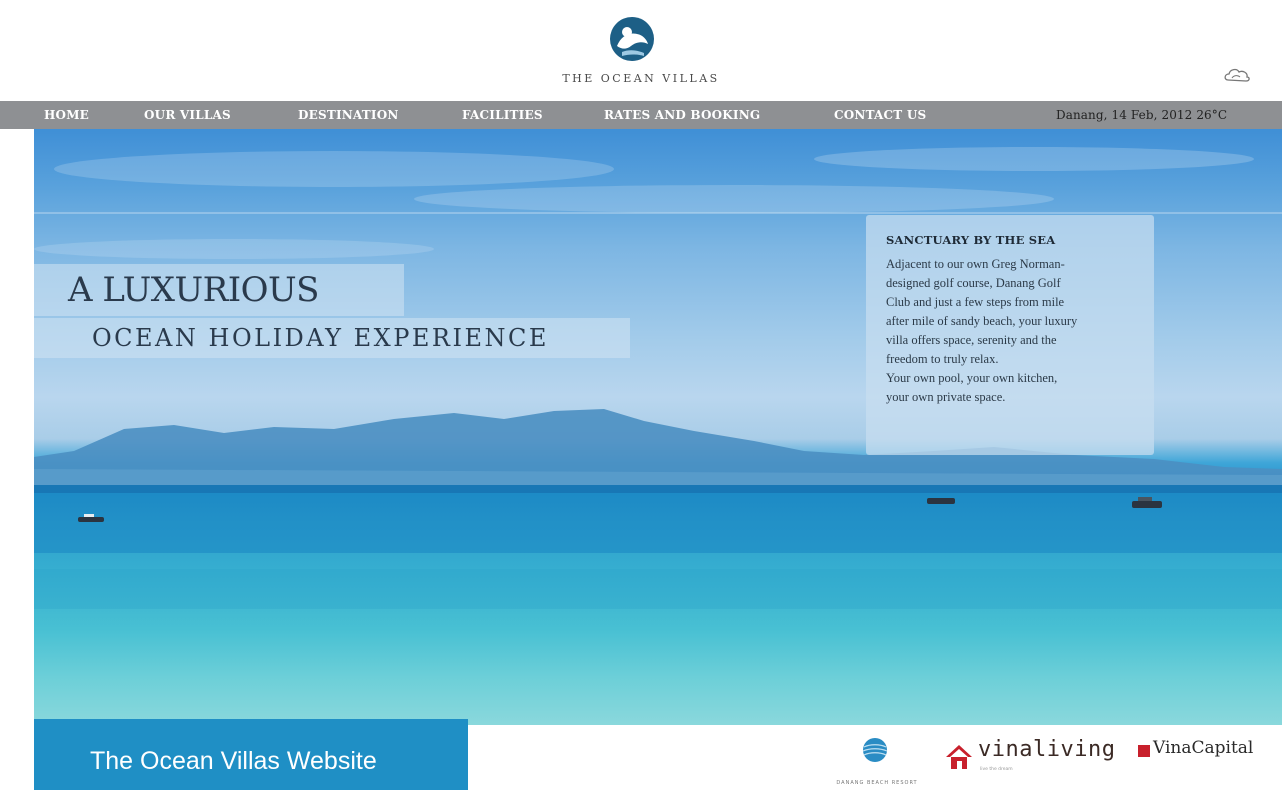 The width and height of the screenshot is (1282, 790). What do you see at coordinates (193, 290) in the screenshot?
I see `headline-text-1: A LUXURIOUS` at bounding box center [193, 290].